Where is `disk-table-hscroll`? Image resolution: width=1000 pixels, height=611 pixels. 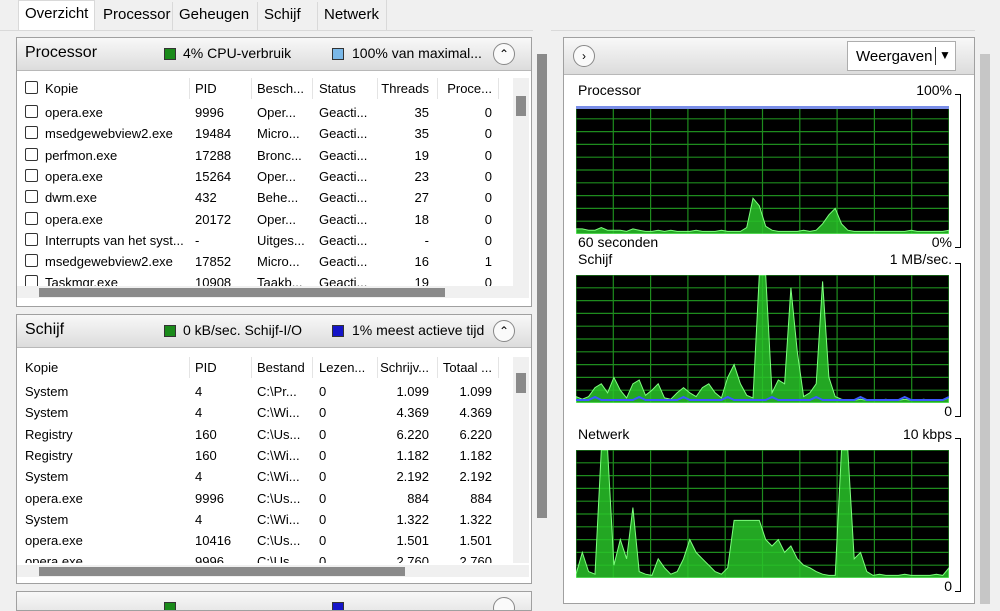
disk-table-hscroll is located at coordinates (273, 571).